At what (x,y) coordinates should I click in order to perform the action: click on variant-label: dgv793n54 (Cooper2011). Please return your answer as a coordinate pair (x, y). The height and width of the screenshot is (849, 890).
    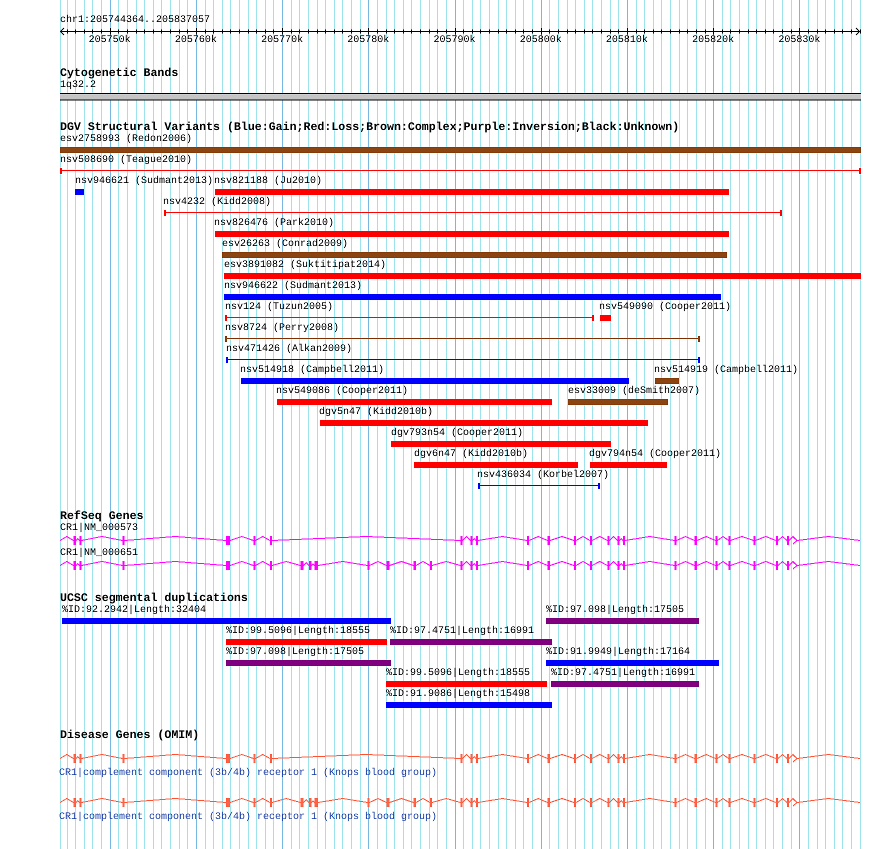
    Looking at the image, I should click on (457, 434).